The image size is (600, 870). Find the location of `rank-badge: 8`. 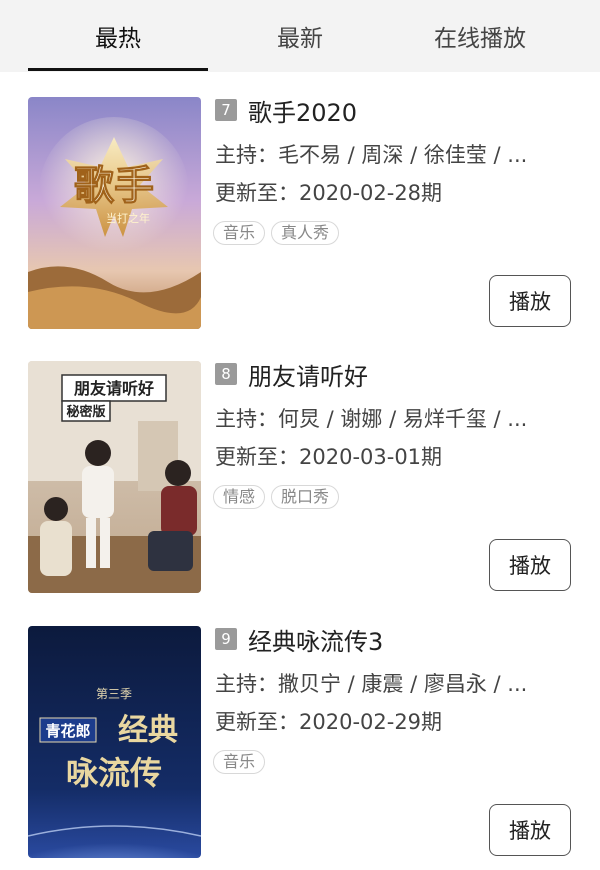

rank-badge: 8 is located at coordinates (226, 374).